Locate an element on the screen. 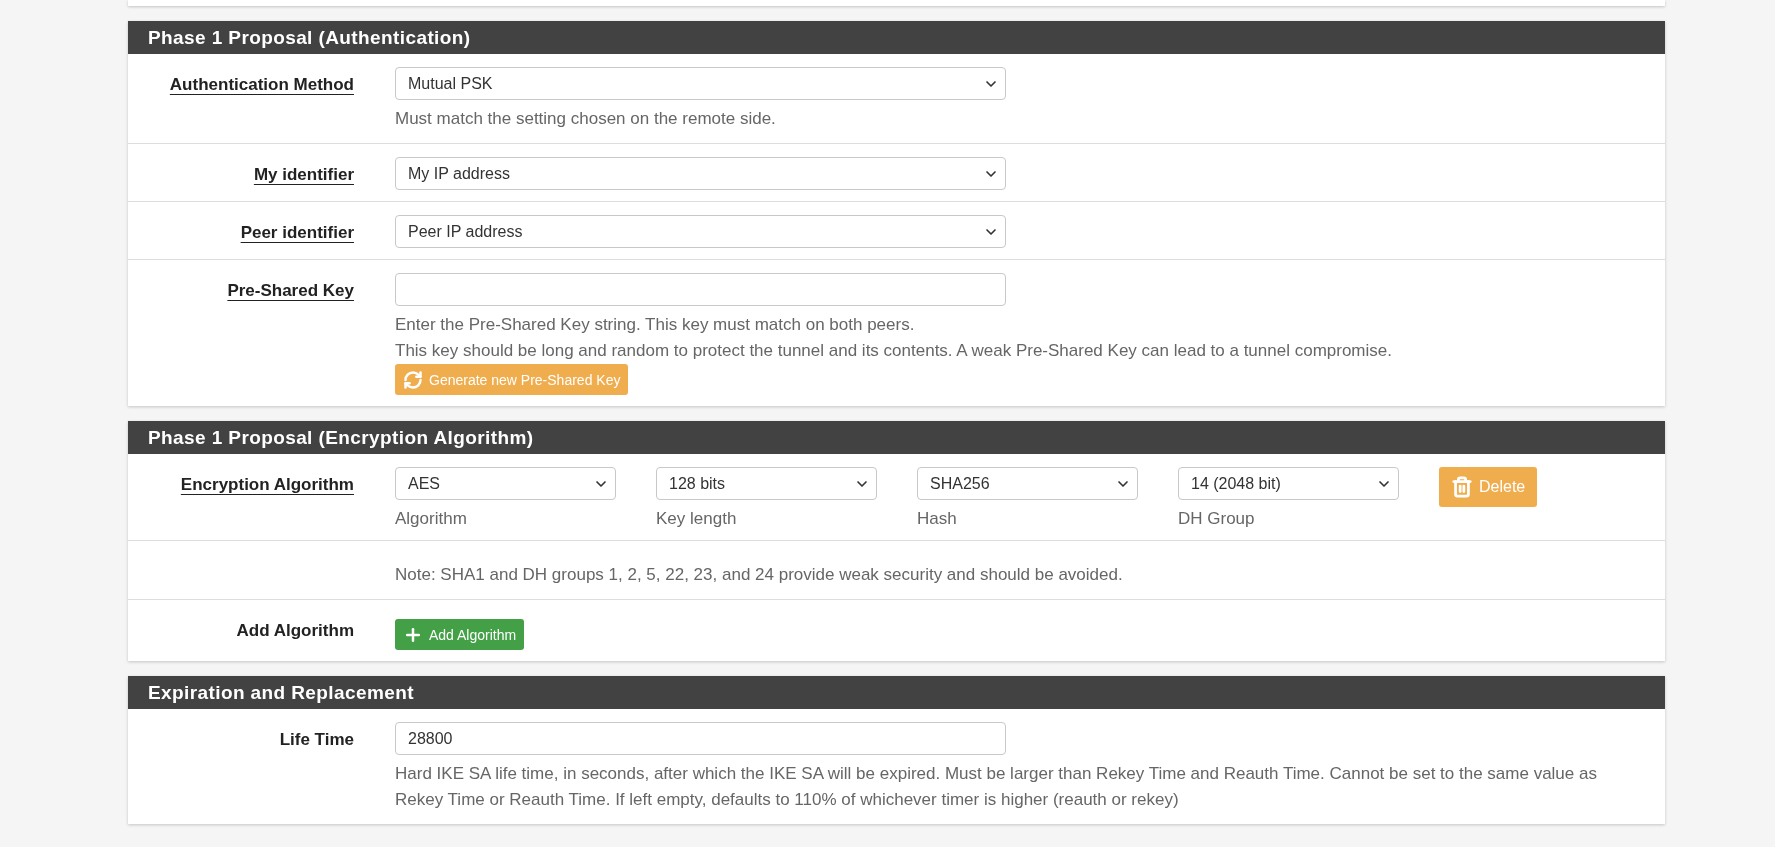  help-text: This key should be long and random to protect the tunnel and its contents. A weak Pre-Shared Key can lead to a tunnel compromise. is located at coordinates (893, 351).